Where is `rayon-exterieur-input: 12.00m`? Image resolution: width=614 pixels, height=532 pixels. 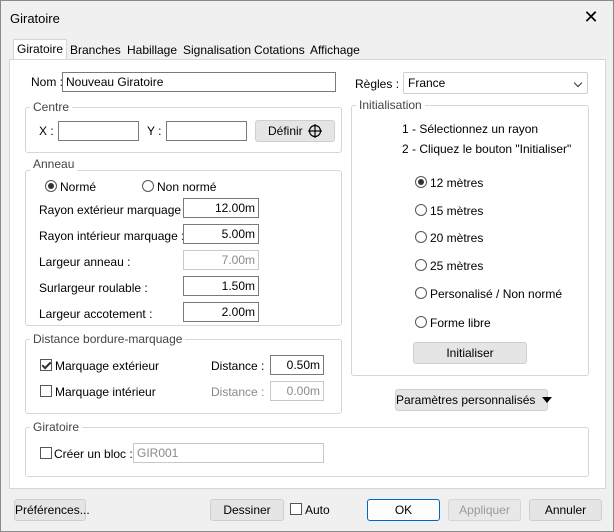
rayon-exterieur-input: 12.00m is located at coordinates (221, 208).